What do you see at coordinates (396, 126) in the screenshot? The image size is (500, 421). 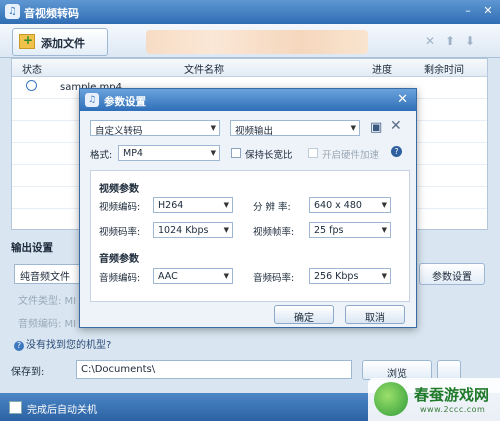 I see `delete-preset-icon: ✕` at bounding box center [396, 126].